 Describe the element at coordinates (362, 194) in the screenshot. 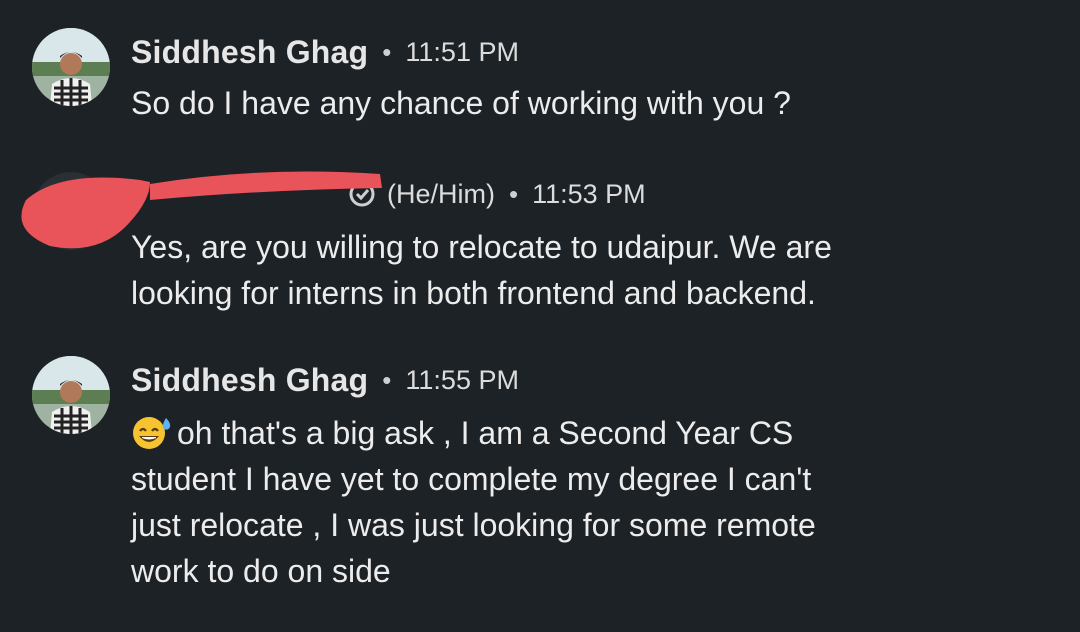

I see `verified-shield-icon` at that location.